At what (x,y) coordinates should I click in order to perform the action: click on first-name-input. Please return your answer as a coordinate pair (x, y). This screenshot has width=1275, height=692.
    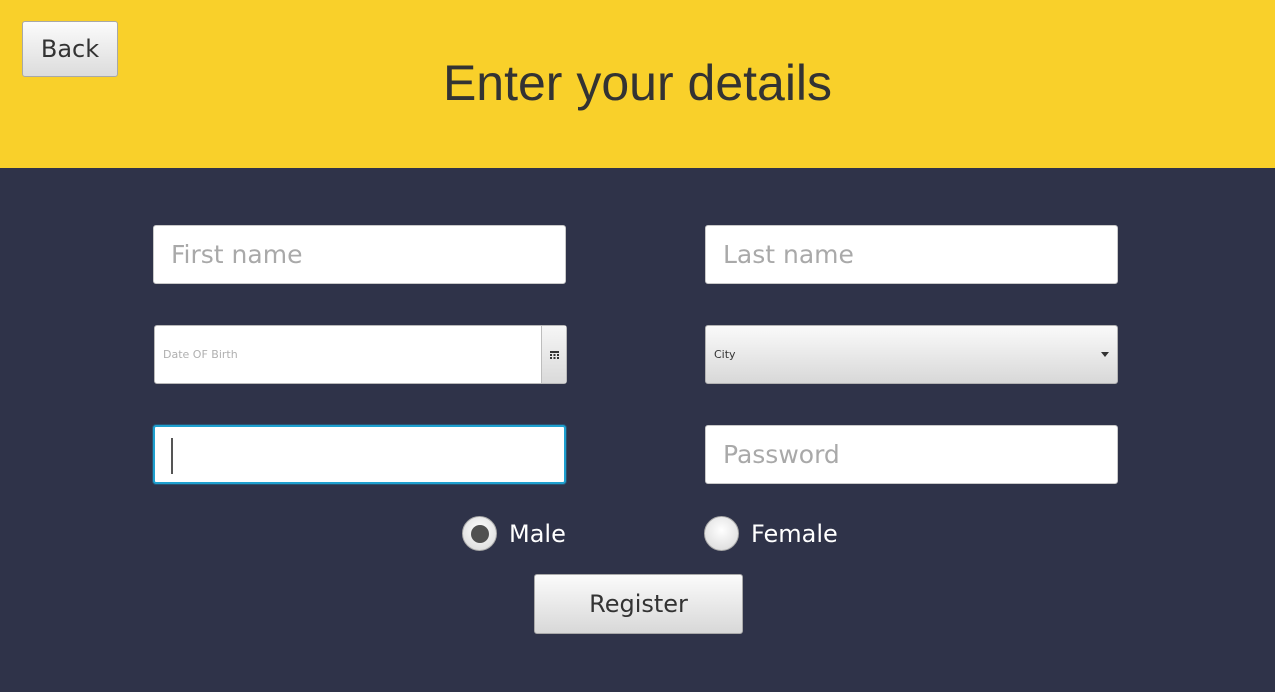
    Looking at the image, I should click on (359, 254).